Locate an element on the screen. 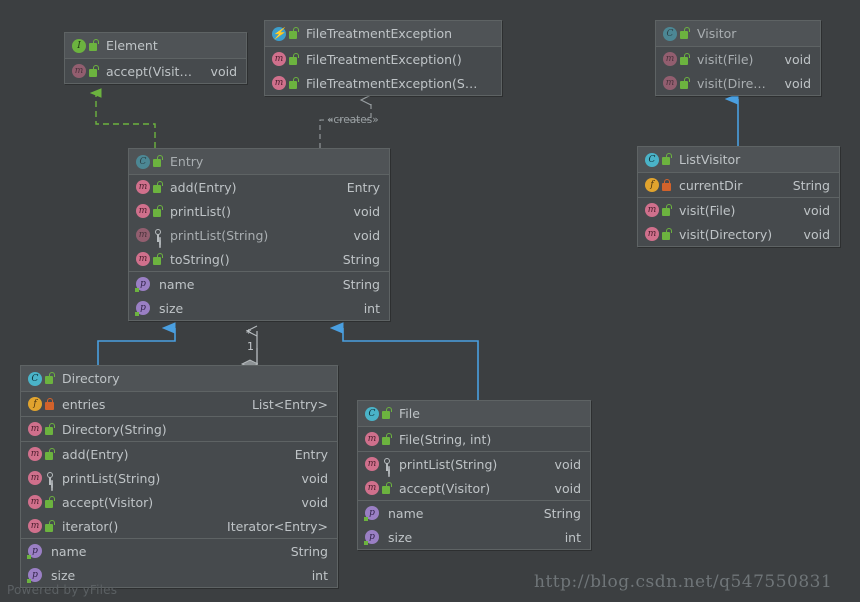  node-header-listvisitor: C ListVisitor is located at coordinates (738, 160).